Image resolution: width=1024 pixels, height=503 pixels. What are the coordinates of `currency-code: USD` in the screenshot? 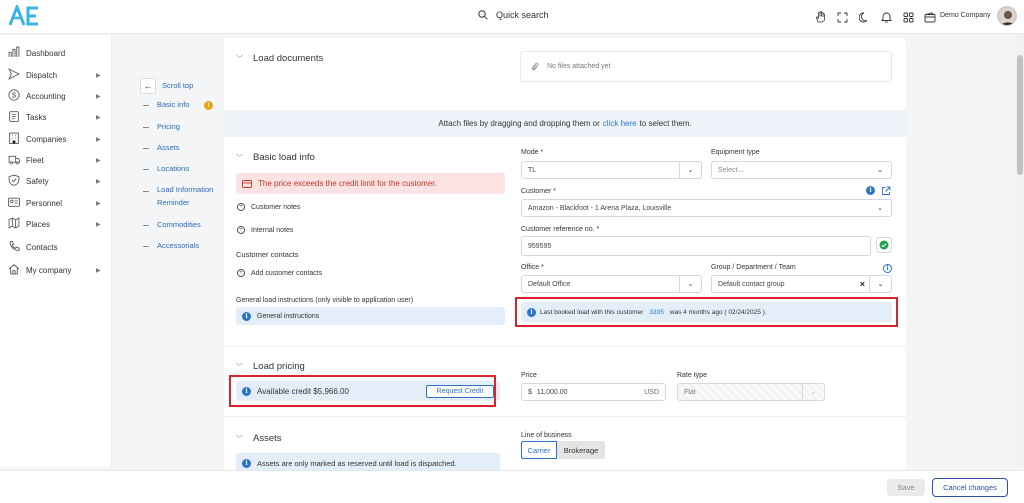 It's located at (651, 392).